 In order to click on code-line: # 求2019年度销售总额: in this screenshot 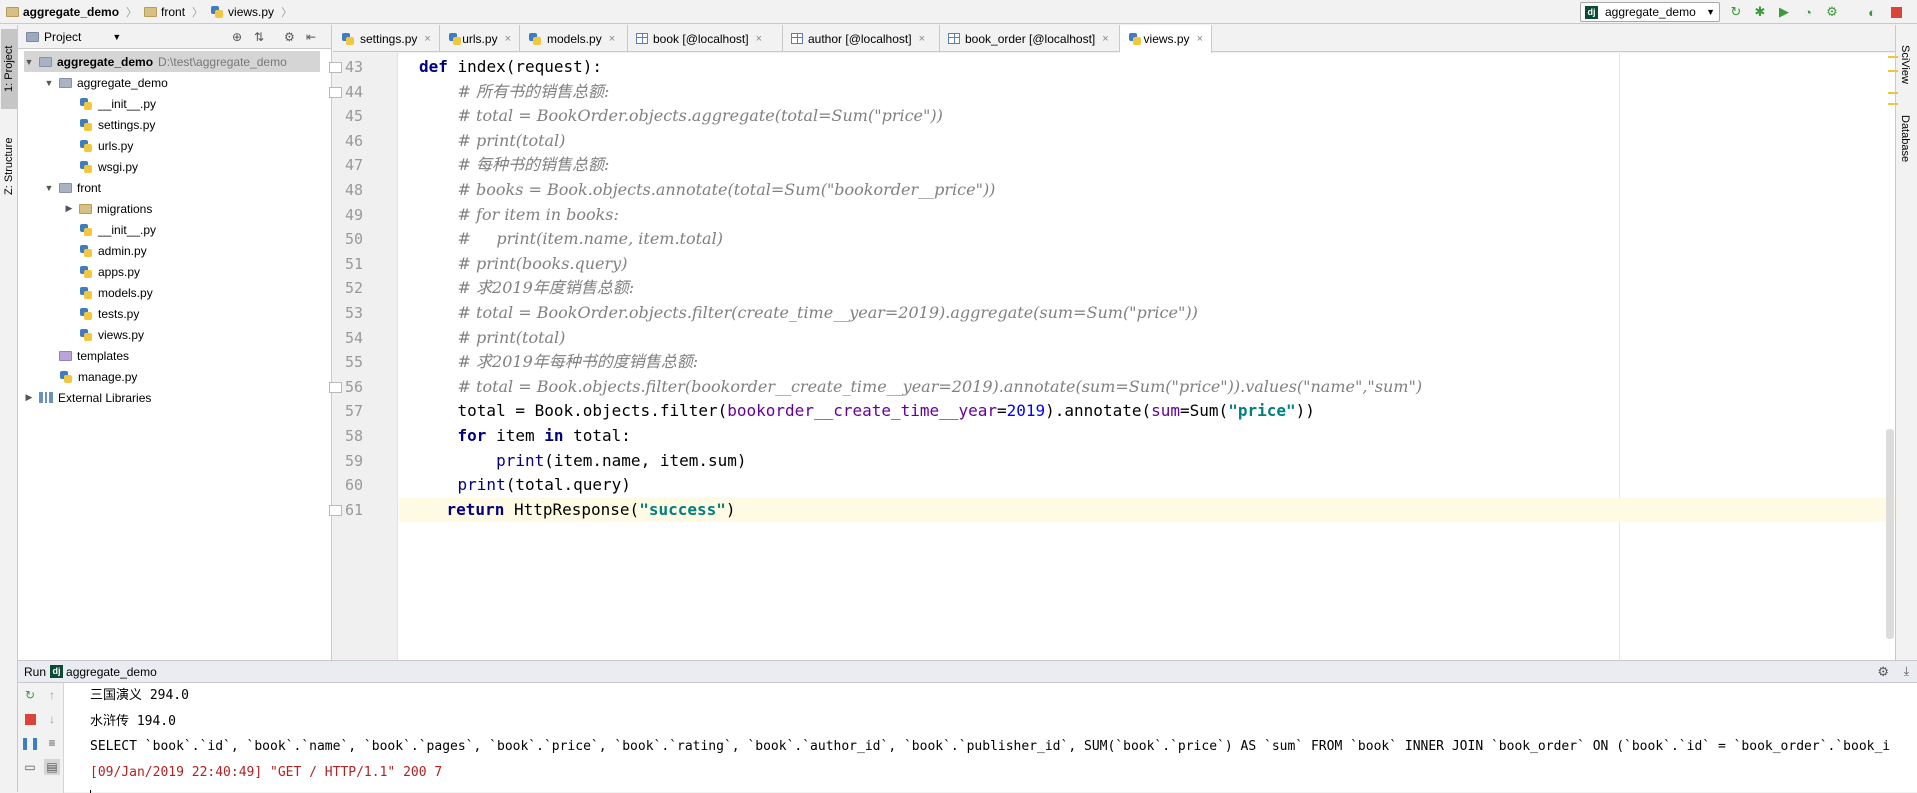, I will do `click(527, 288)`.